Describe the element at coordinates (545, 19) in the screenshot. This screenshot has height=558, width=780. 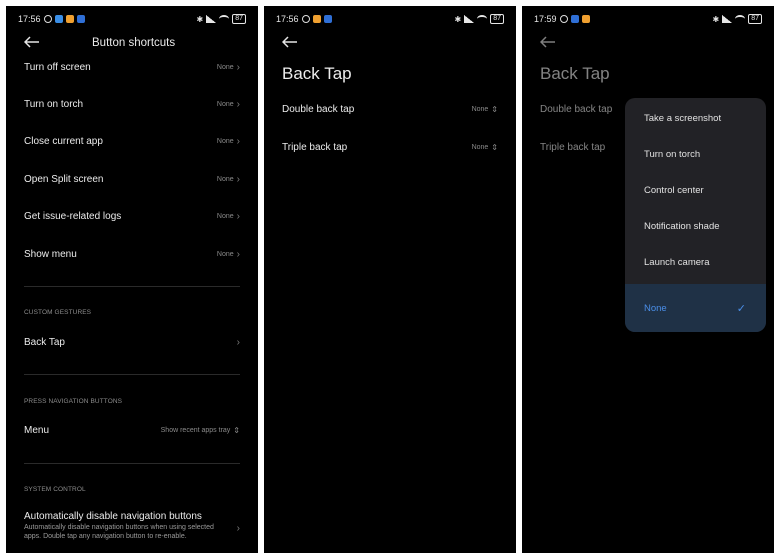
I see `status-time: 17:59` at that location.